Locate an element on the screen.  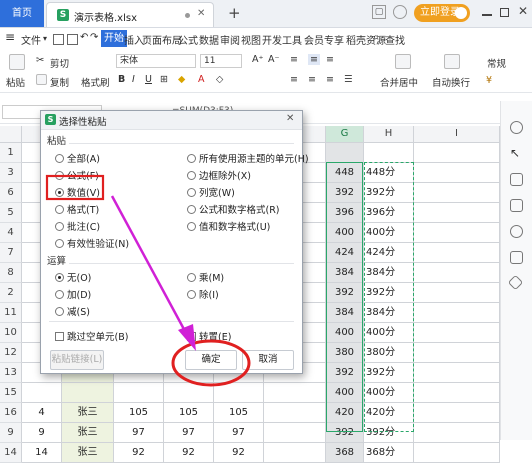
annotation-values-box is located at coordinates (75, 187).